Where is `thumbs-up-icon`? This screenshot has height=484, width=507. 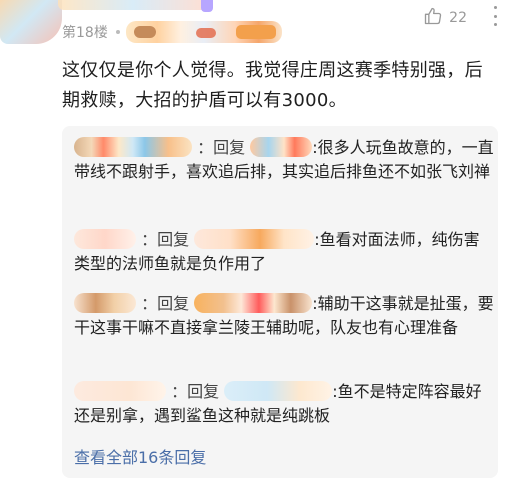
thumbs-up-icon is located at coordinates (433, 18).